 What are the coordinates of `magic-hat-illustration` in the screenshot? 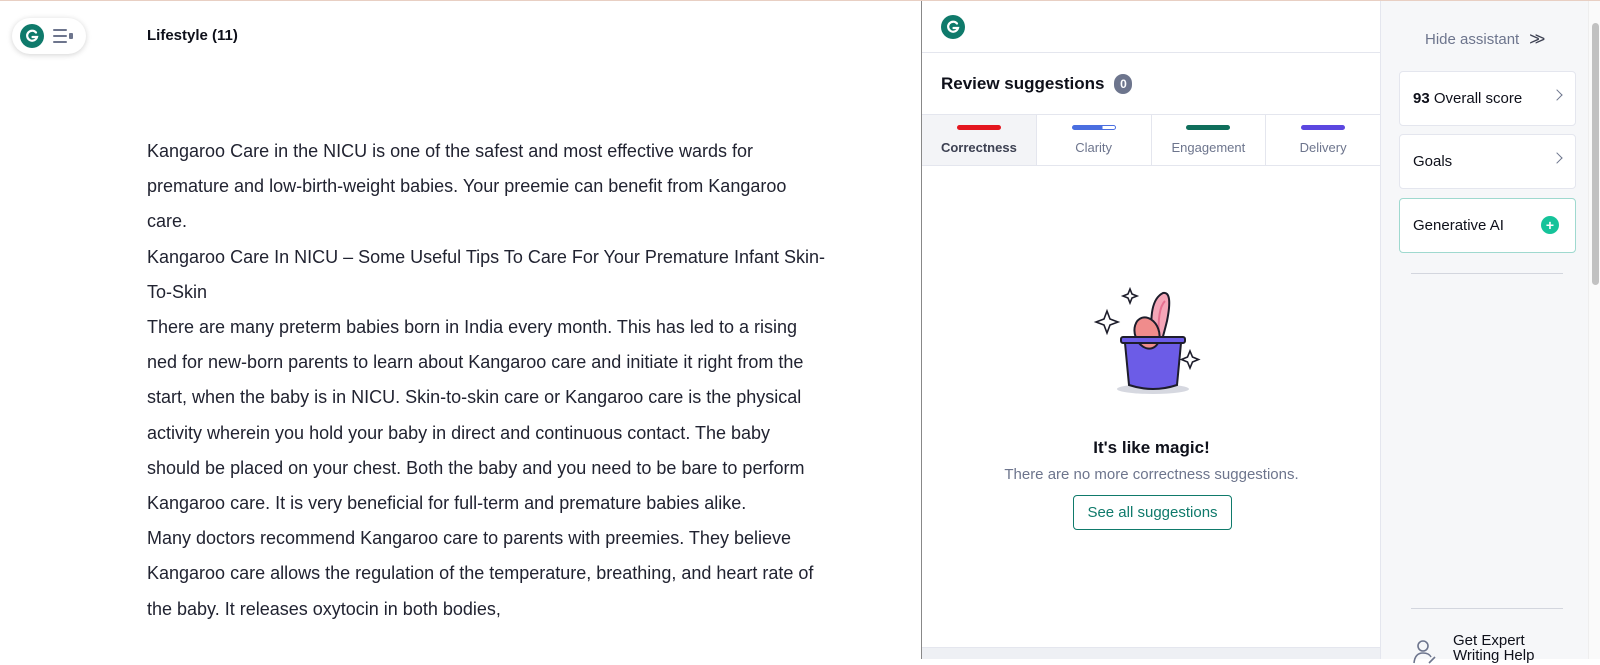 It's located at (1151, 343).